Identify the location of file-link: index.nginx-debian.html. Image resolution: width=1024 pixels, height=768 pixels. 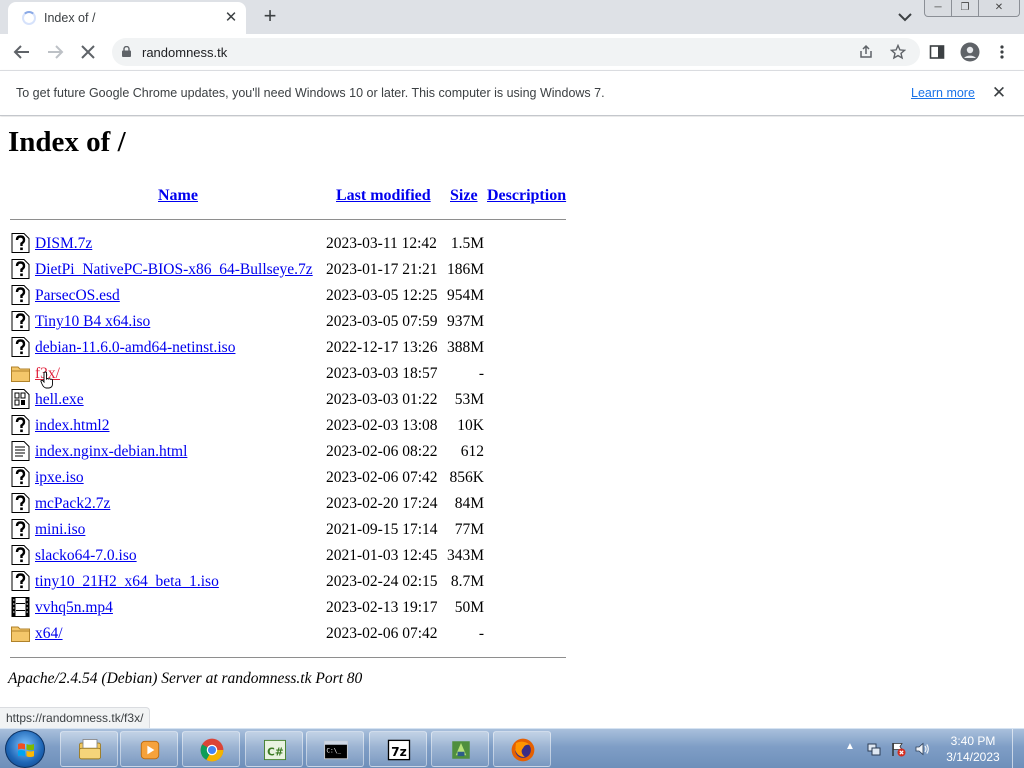
(111, 452).